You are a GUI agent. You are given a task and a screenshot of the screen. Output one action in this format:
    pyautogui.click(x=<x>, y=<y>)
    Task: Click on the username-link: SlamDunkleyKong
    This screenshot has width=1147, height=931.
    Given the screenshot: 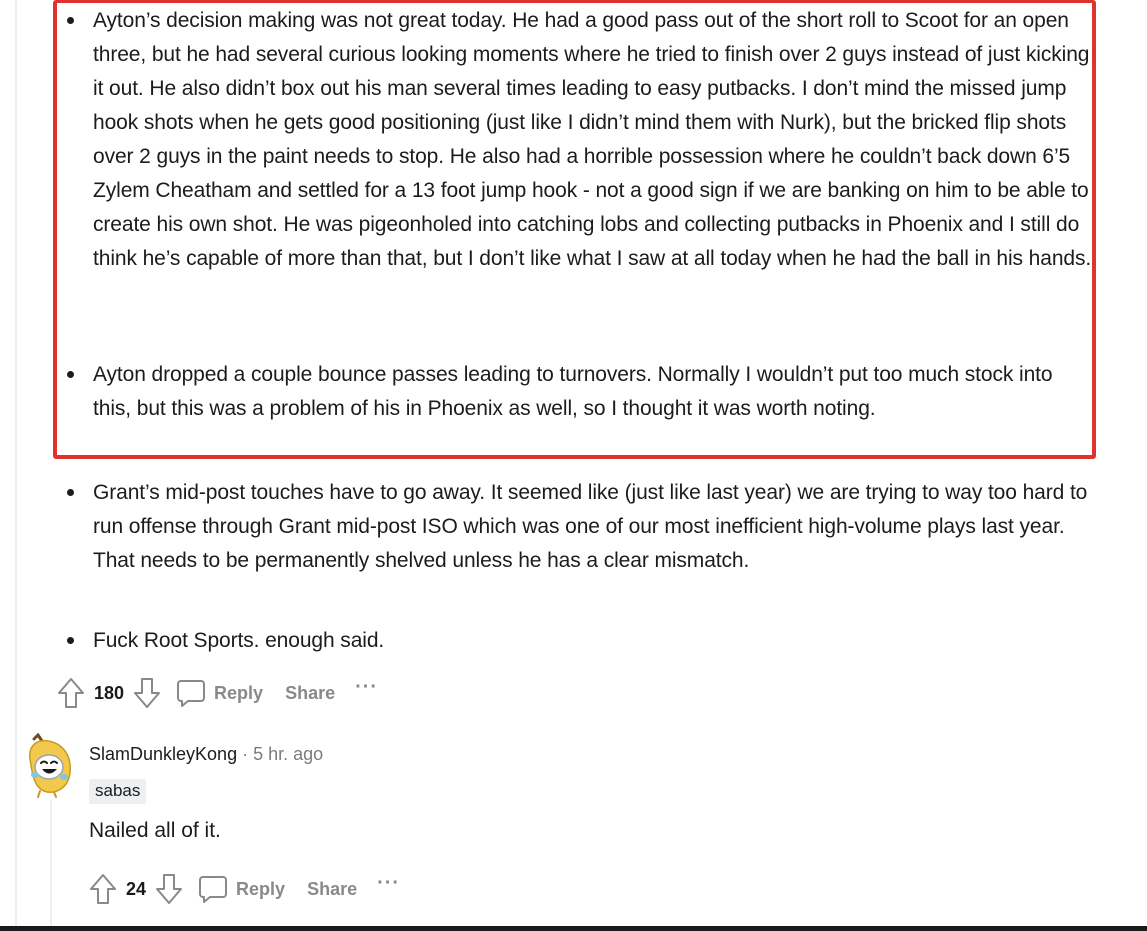 What is the action you would take?
    pyautogui.click(x=163, y=754)
    